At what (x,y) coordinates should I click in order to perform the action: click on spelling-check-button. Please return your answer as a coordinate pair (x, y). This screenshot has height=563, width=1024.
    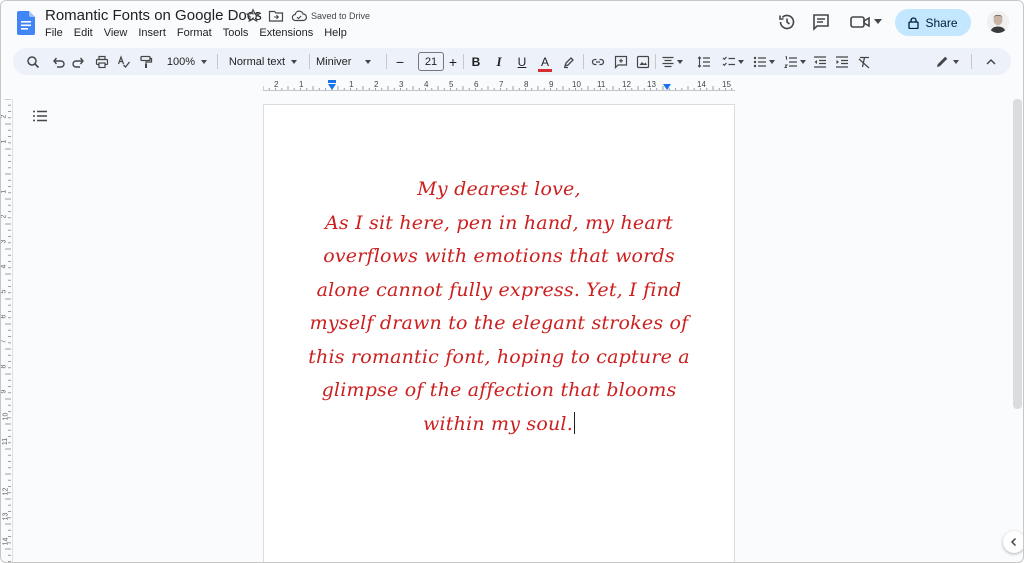
    Looking at the image, I should click on (124, 61).